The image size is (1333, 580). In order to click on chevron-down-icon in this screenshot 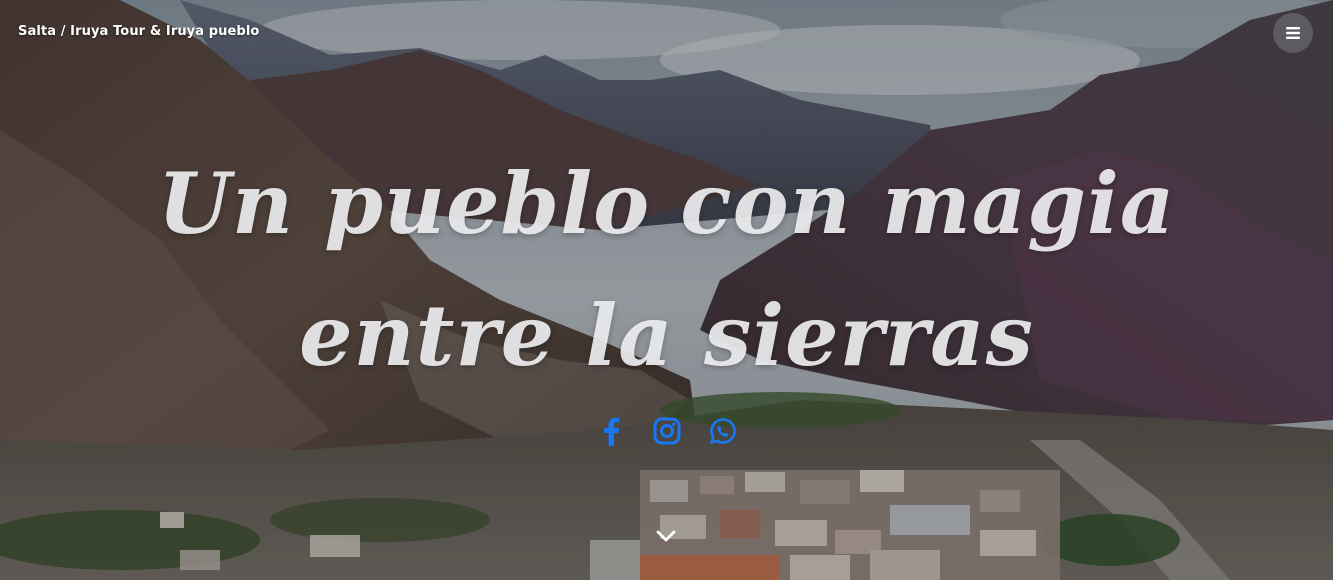, I will do `click(666, 536)`.